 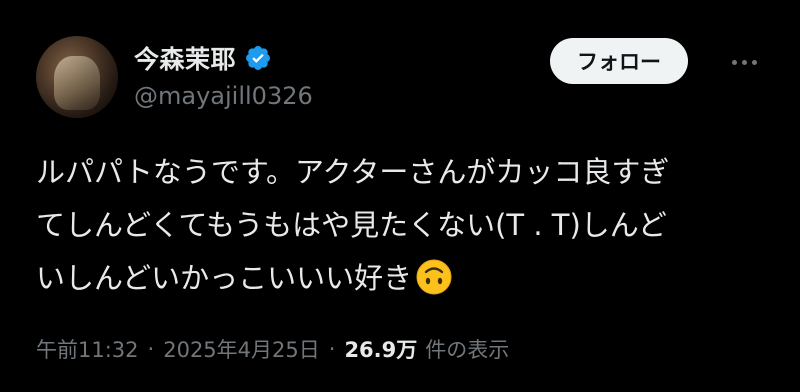 I want to click on tweet-metadata: 午前11:32 · 2025年4月25日 · 26.9万 件の表示, so click(x=272, y=349).